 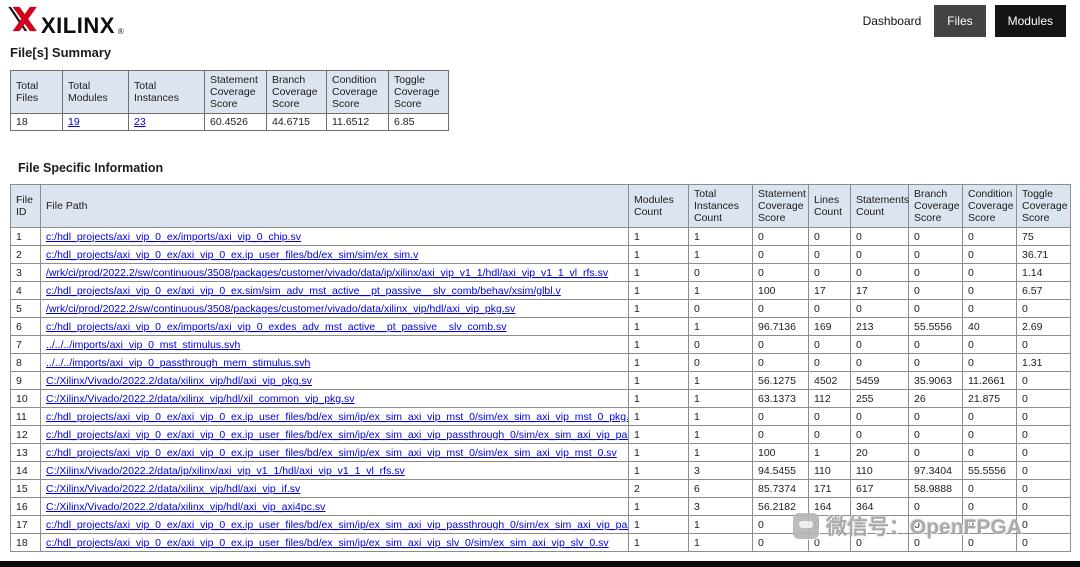 What do you see at coordinates (960, 21) in the screenshot?
I see `nav-files: Files` at bounding box center [960, 21].